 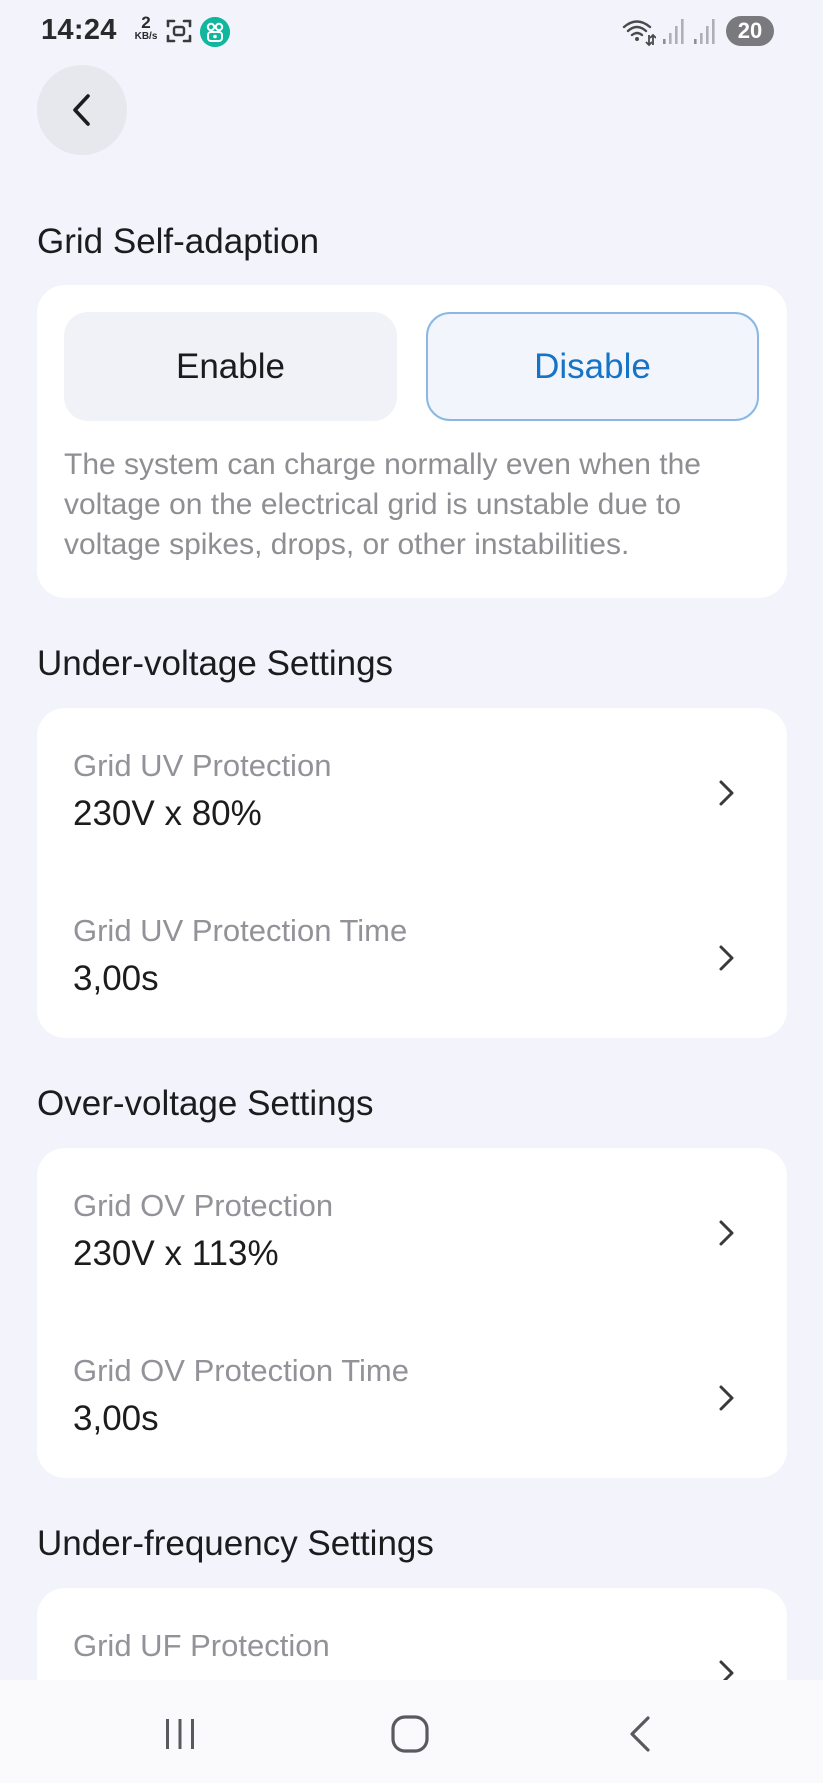 What do you see at coordinates (411, 32) in the screenshot?
I see `status-bar: 14:24 2 KB/s 20` at bounding box center [411, 32].